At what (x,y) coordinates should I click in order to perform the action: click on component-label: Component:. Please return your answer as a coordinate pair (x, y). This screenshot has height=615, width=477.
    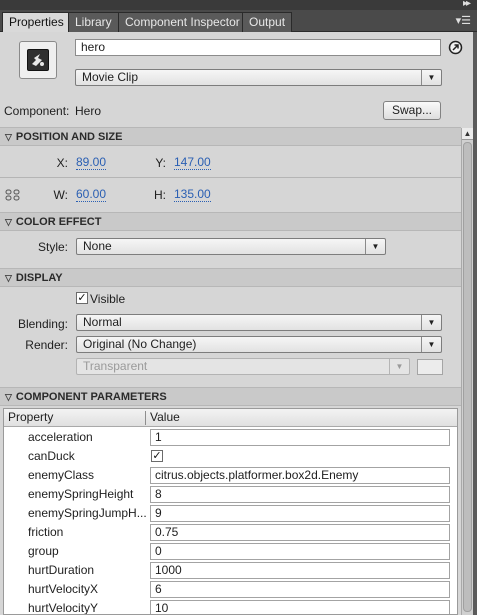
    Looking at the image, I should click on (37, 111).